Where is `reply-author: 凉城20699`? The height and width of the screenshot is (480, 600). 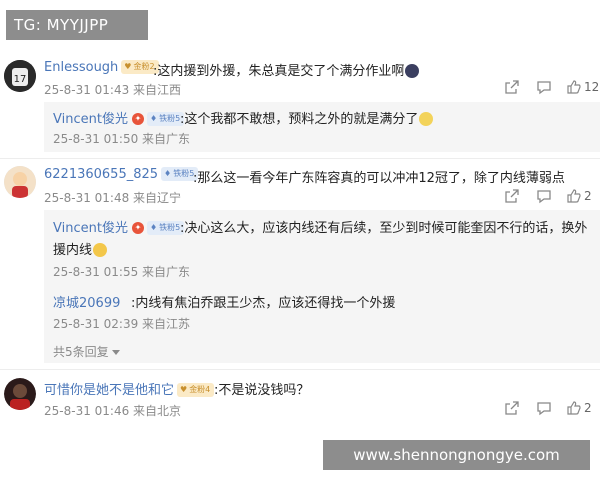
reply-author: 凉城20699 is located at coordinates (86, 301).